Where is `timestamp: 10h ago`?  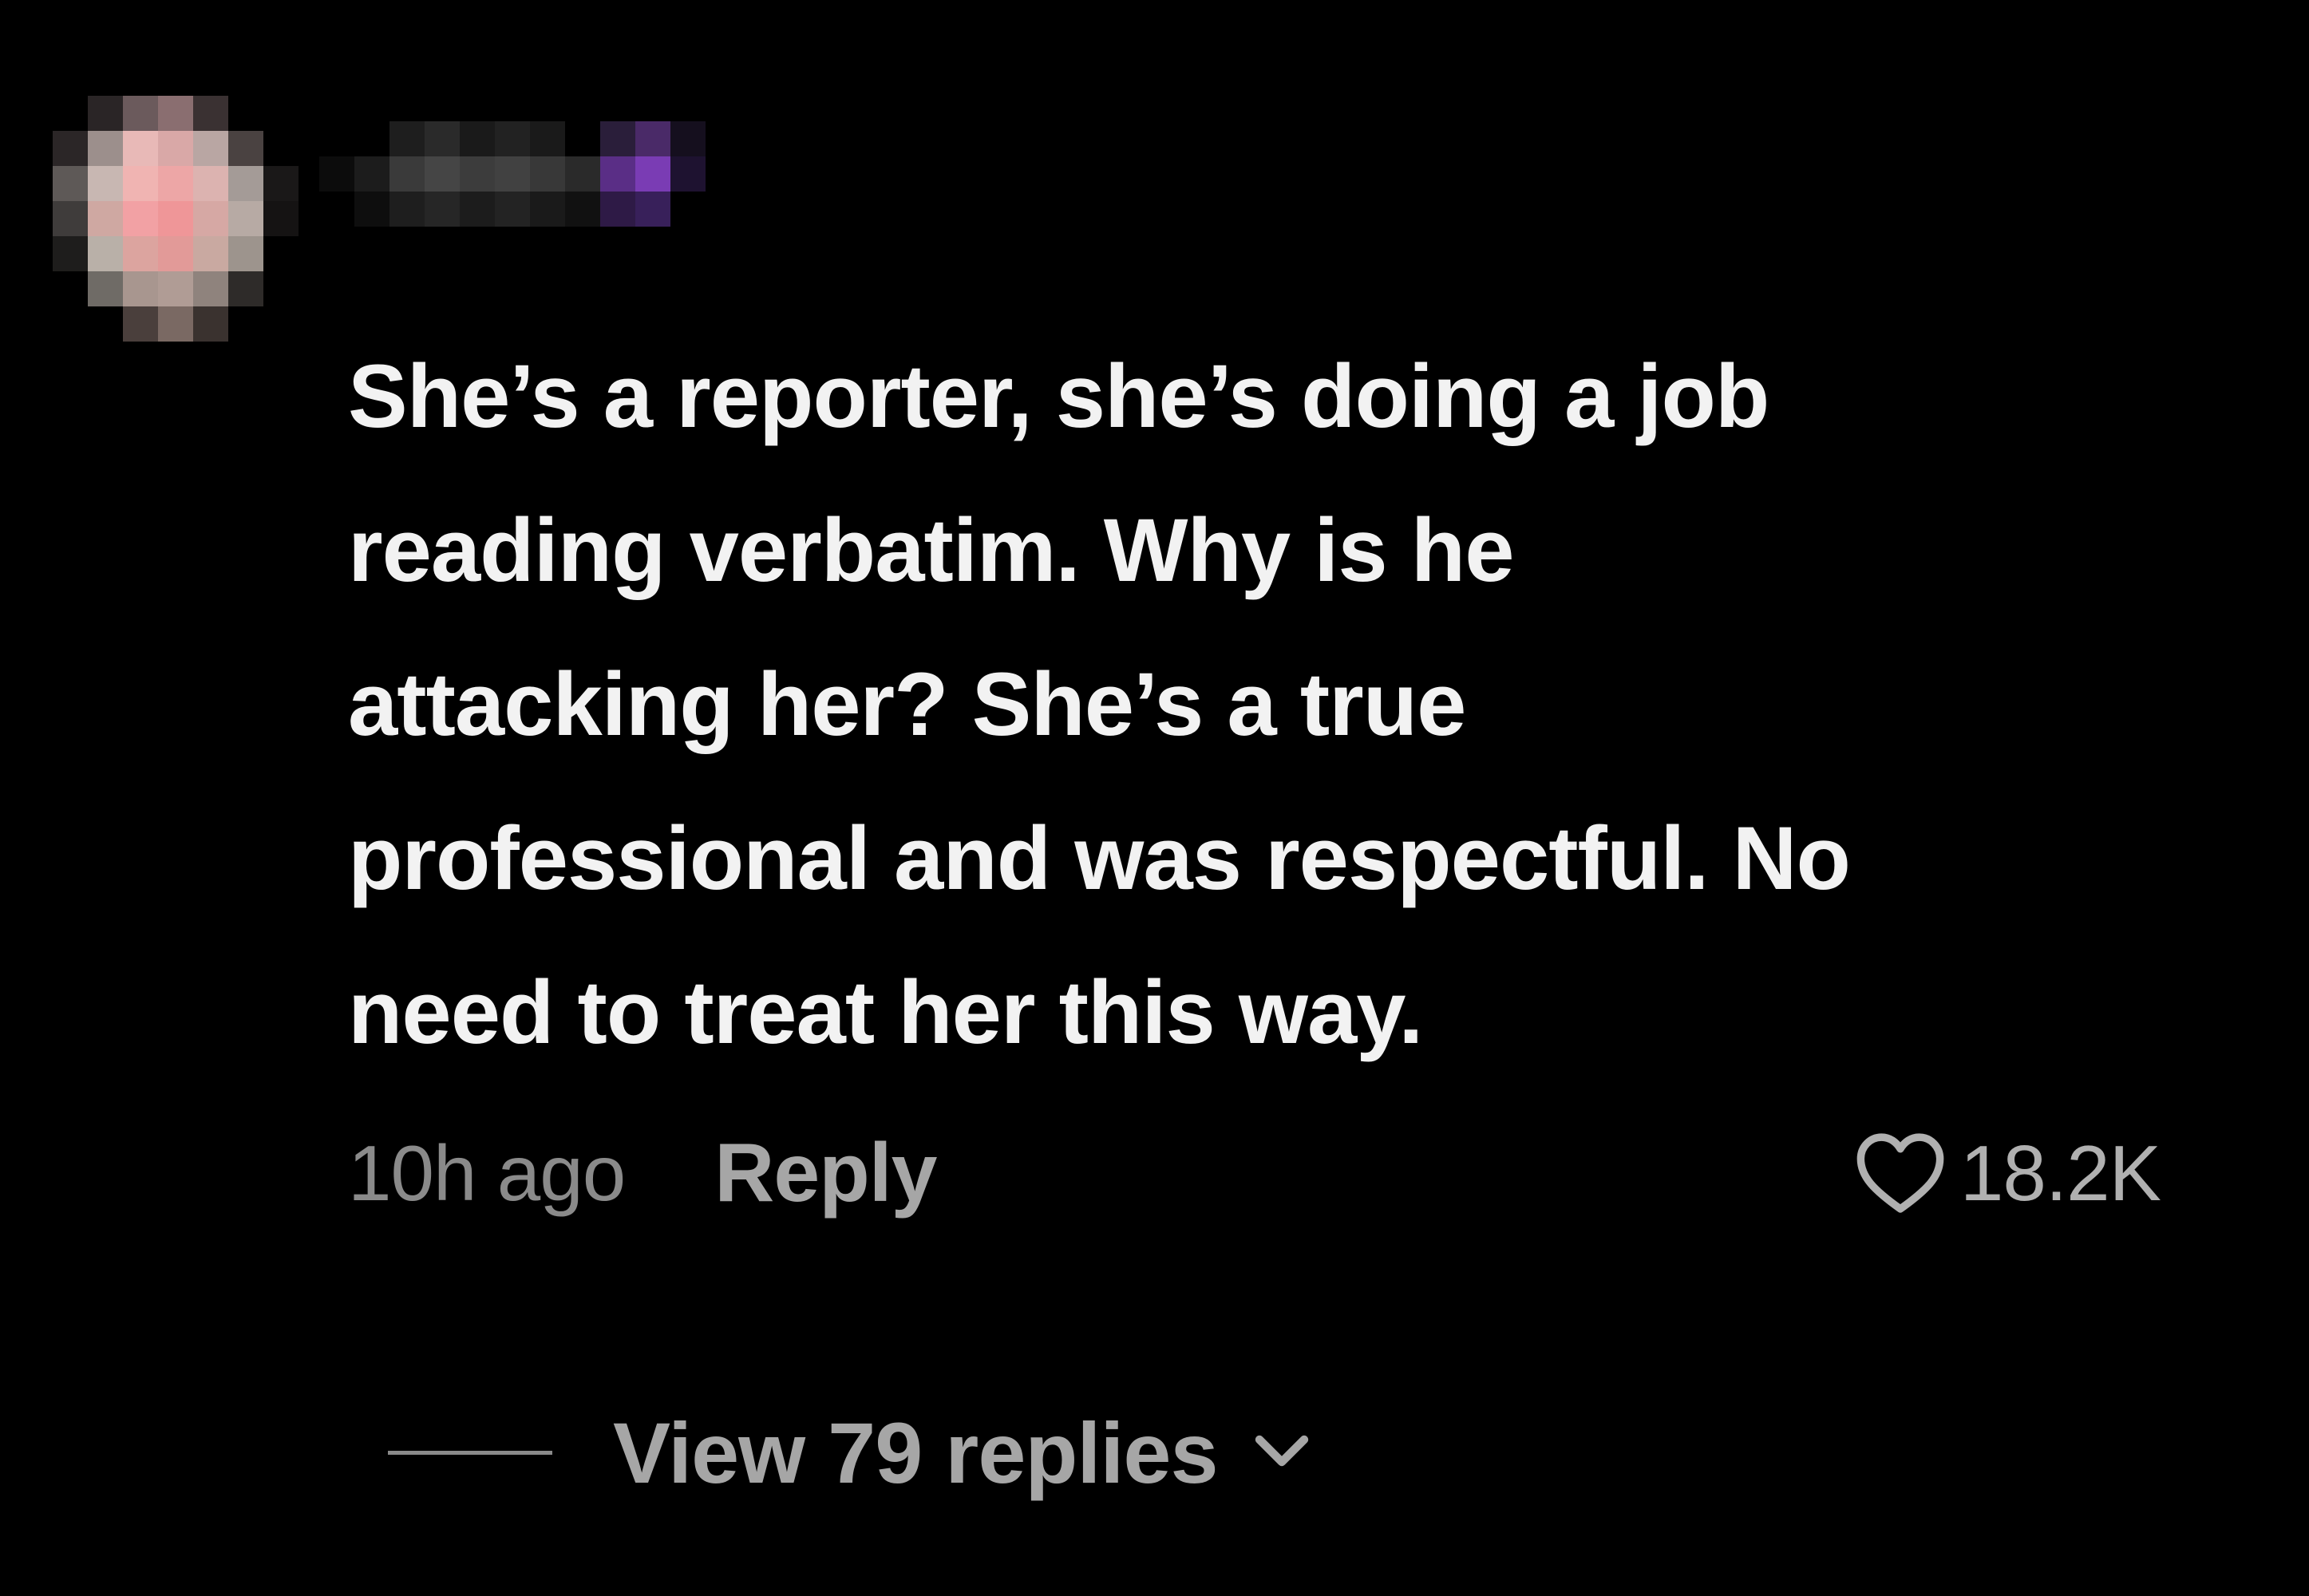
timestamp: 10h ago is located at coordinates (487, 1172).